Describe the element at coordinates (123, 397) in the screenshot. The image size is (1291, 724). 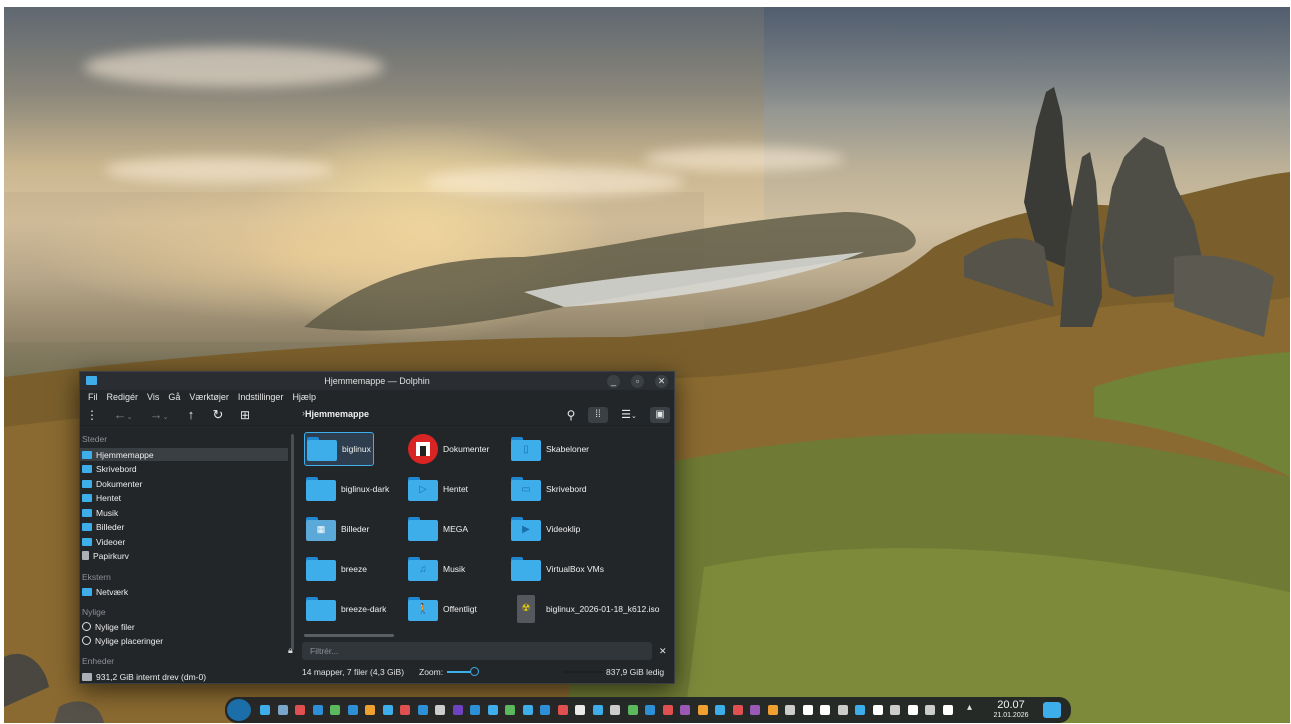
I see `menu-rediger: Redigér` at that location.